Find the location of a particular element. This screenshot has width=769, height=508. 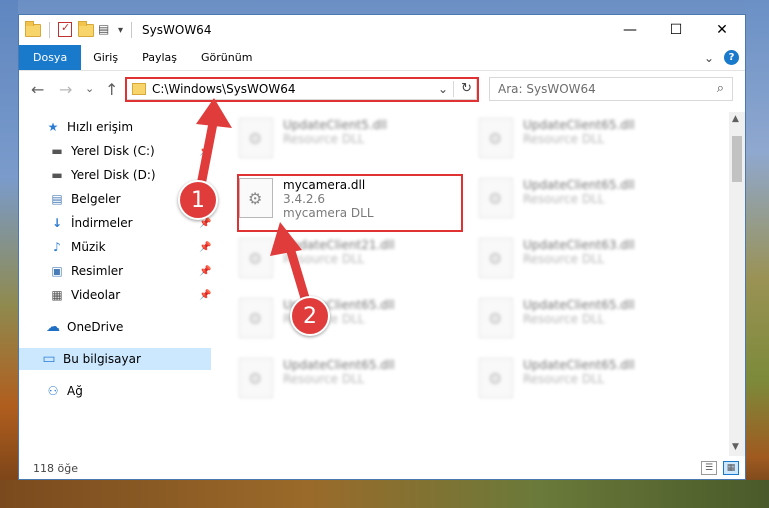

step-badge-2: 2 is located at coordinates (310, 316).